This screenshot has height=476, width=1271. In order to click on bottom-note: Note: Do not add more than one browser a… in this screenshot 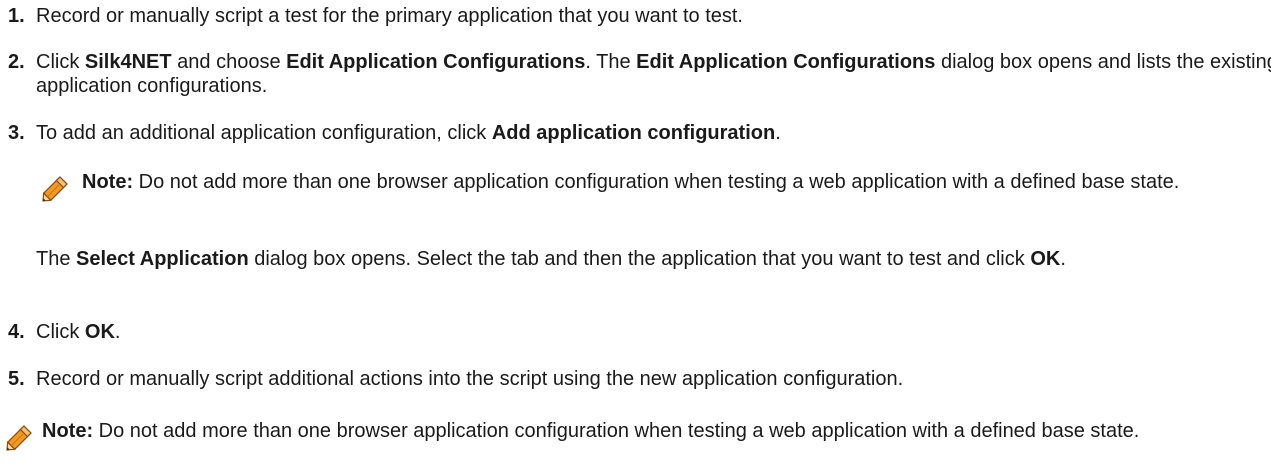, I will do `click(632, 435)`.